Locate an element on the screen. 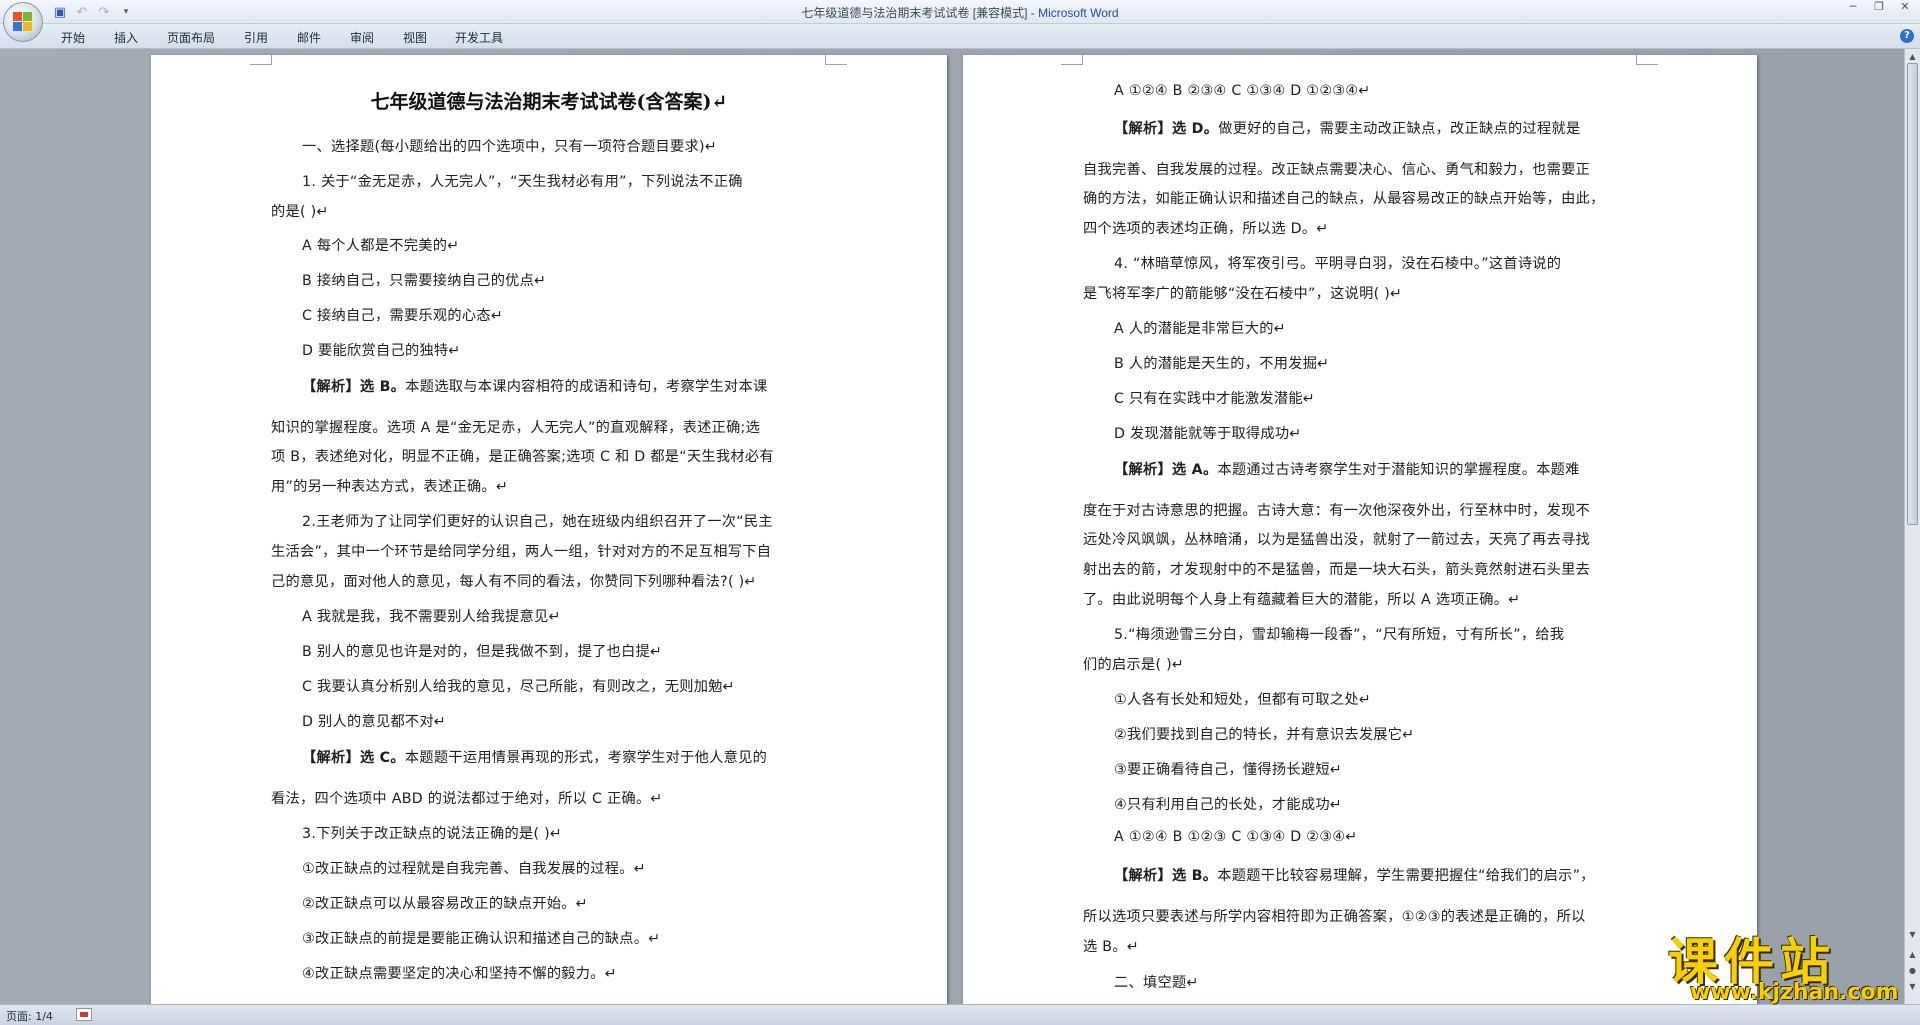 This screenshot has width=1920, height=1025. page-indicator: 页面: 1/4 is located at coordinates (29, 1016).